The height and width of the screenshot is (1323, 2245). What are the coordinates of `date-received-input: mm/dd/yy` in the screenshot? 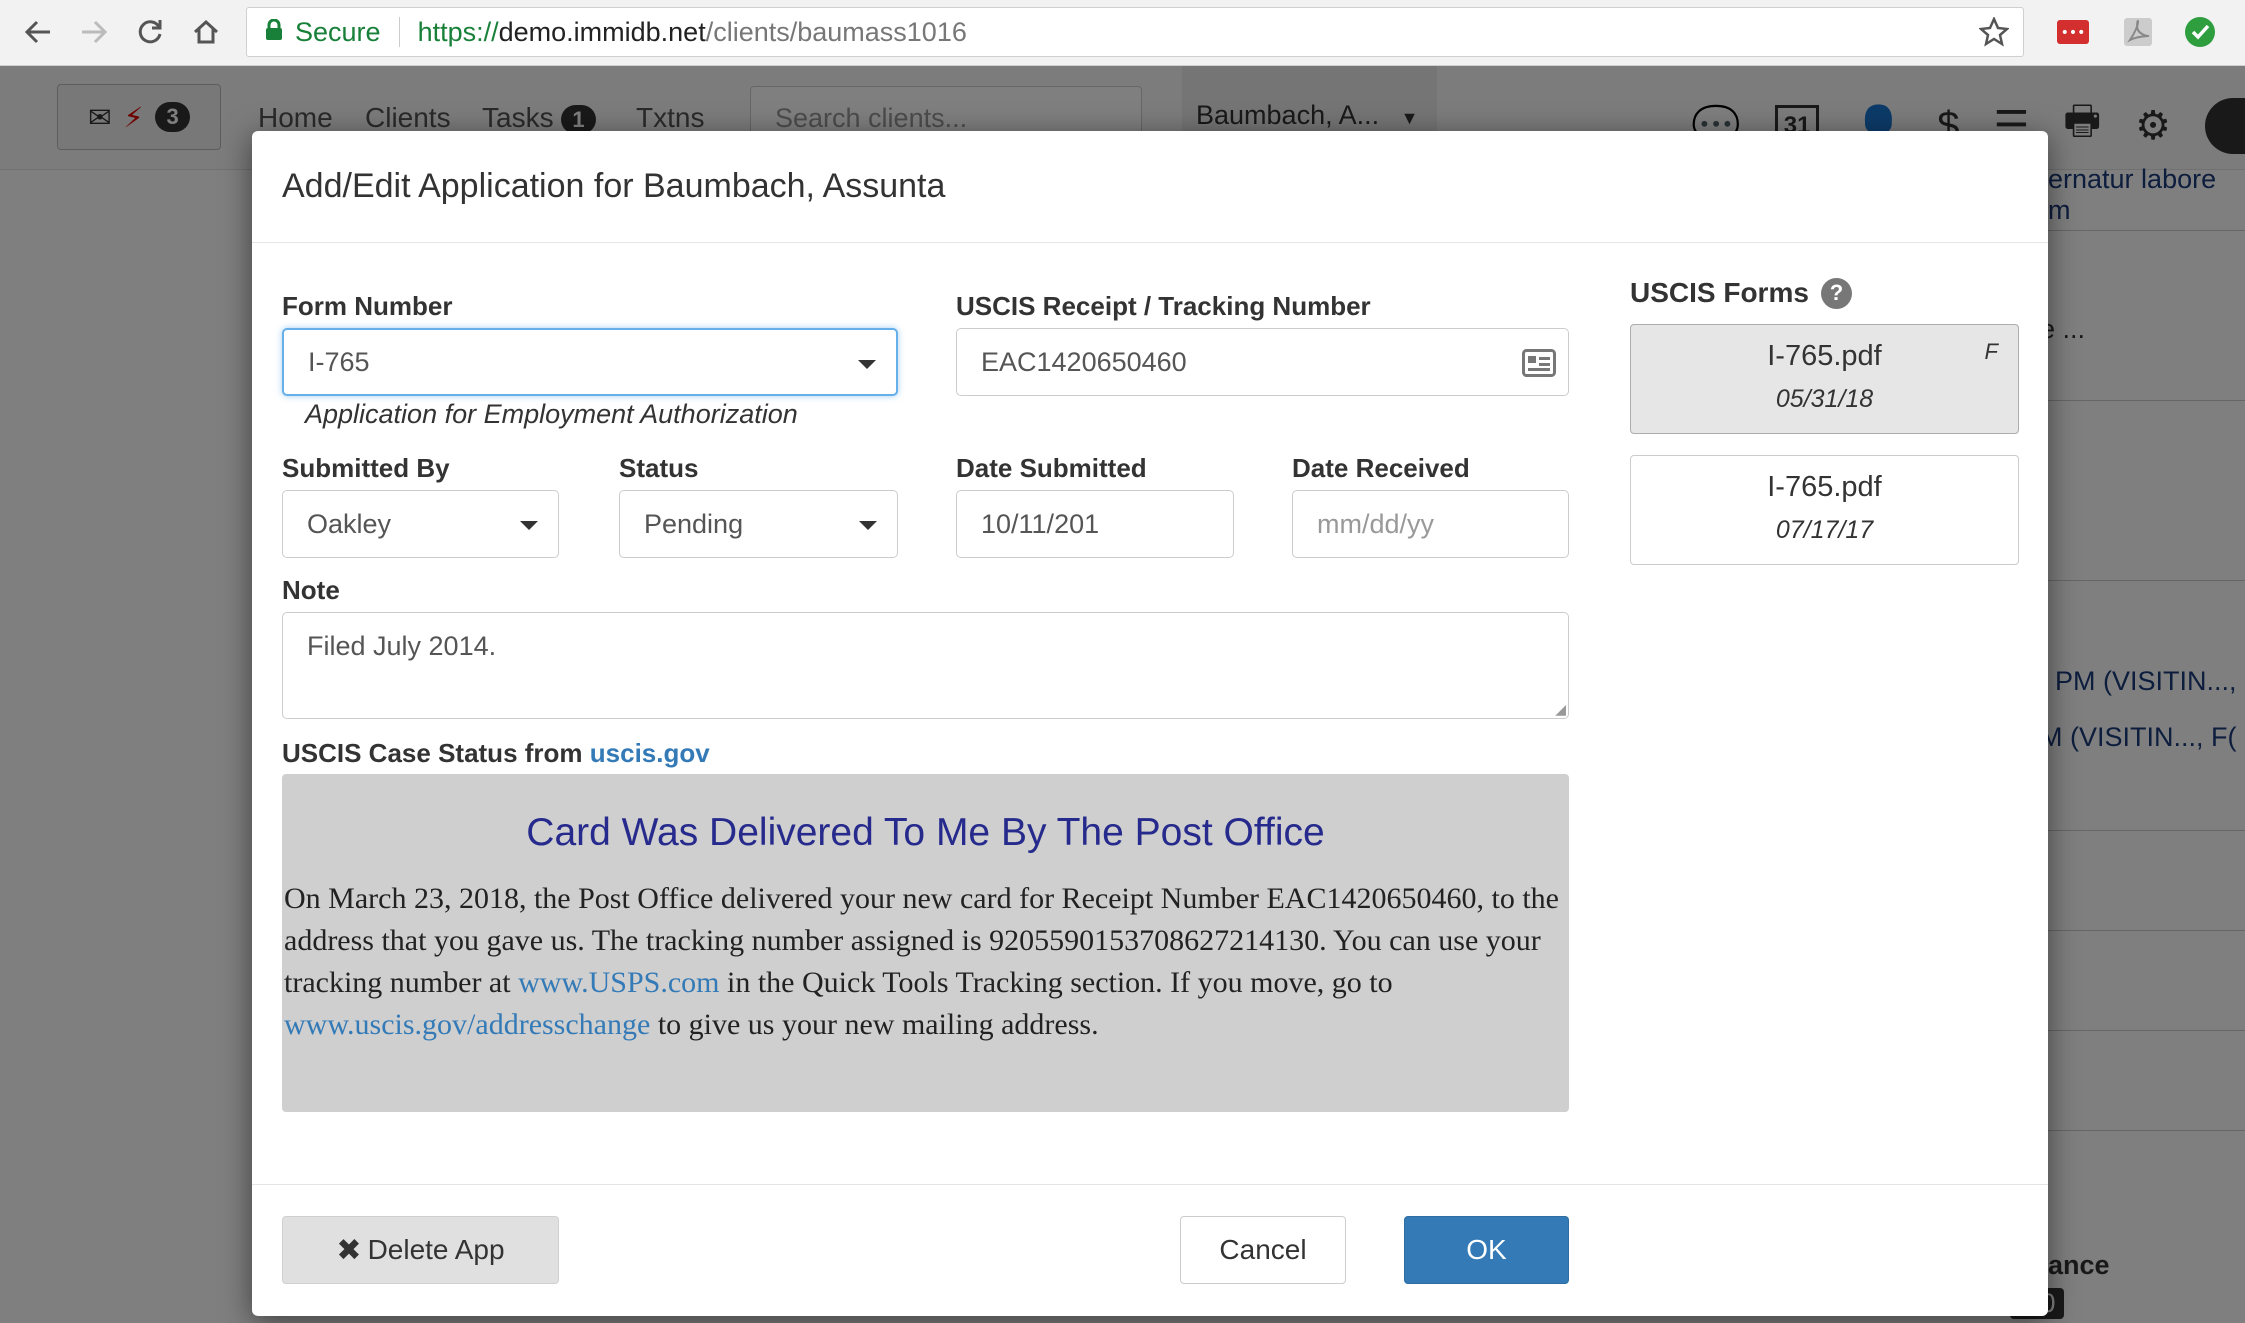 It's located at (1430, 524).